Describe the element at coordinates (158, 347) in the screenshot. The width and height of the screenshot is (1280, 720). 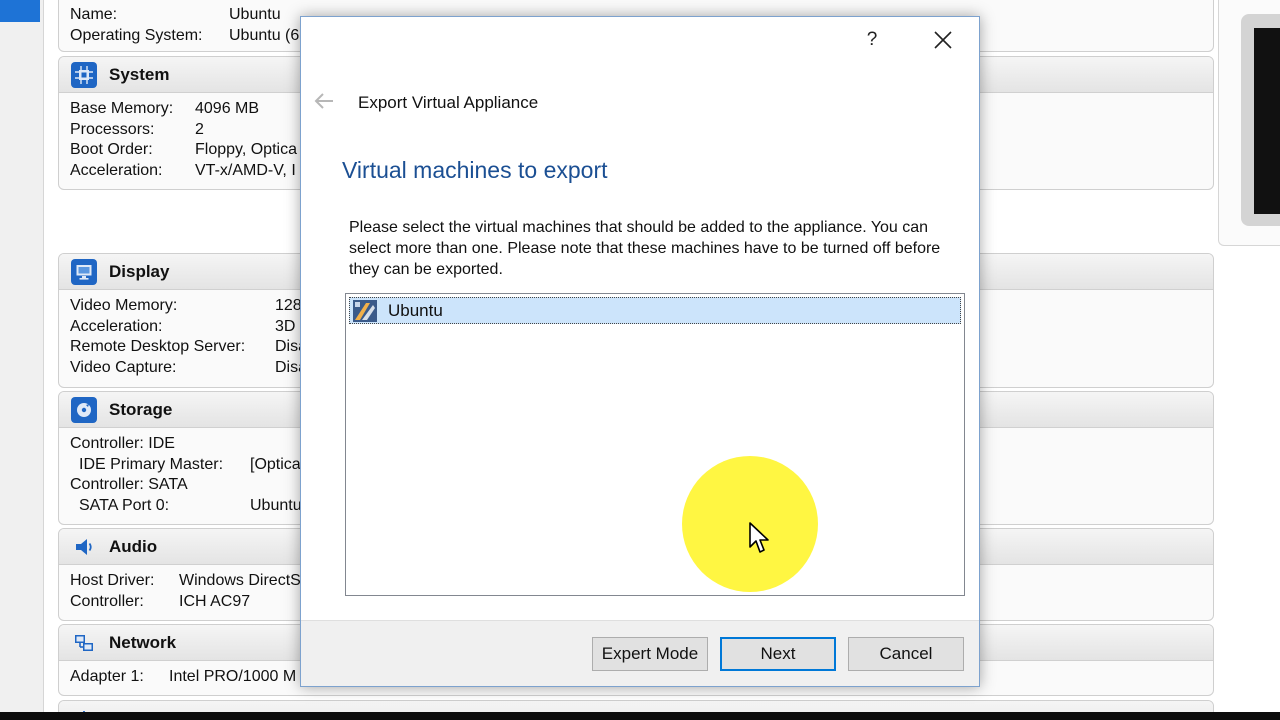
I see `row-label: Remote Desktop Server:` at that location.